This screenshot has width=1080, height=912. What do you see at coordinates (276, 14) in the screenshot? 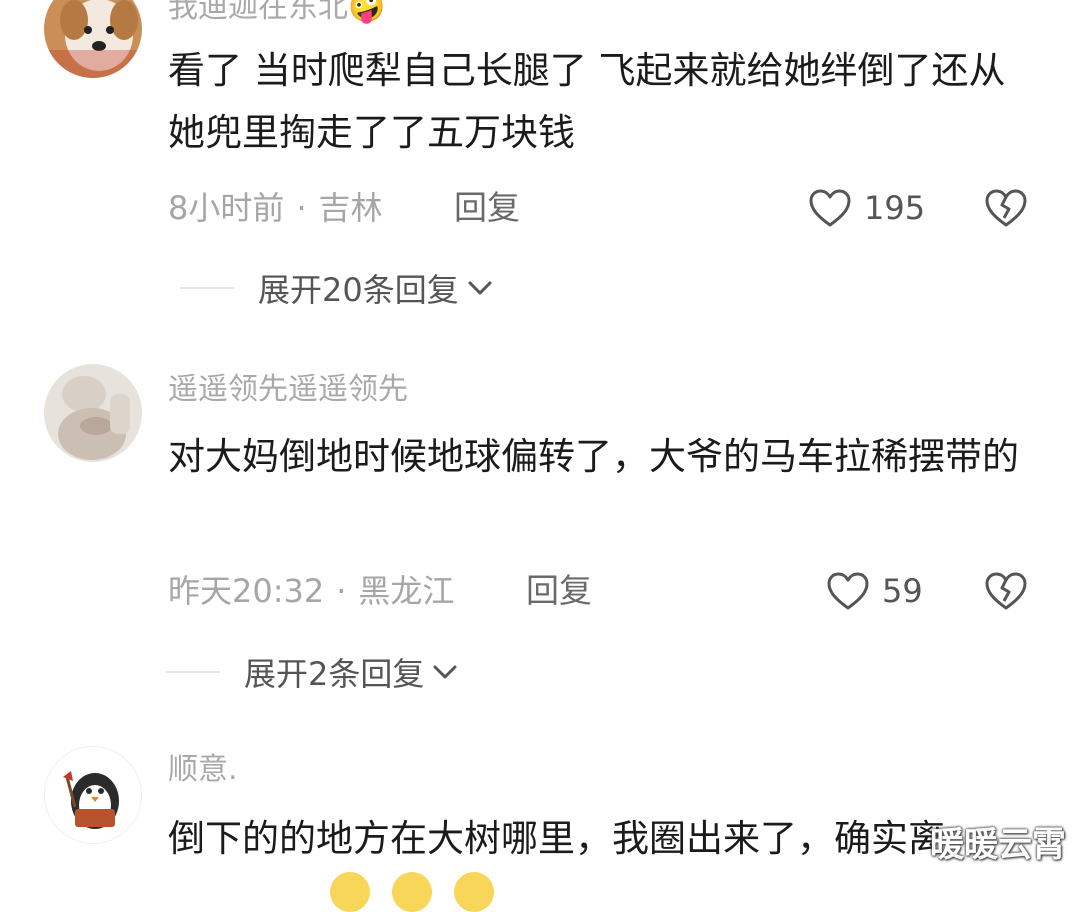
I see `username: 我迪迦在东北🤪` at bounding box center [276, 14].